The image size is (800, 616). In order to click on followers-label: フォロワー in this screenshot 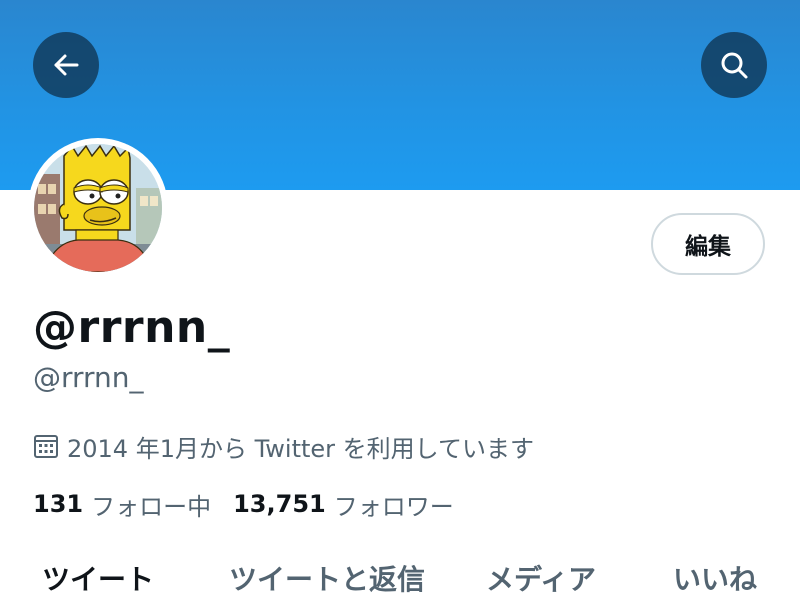, I will do `click(393, 506)`.